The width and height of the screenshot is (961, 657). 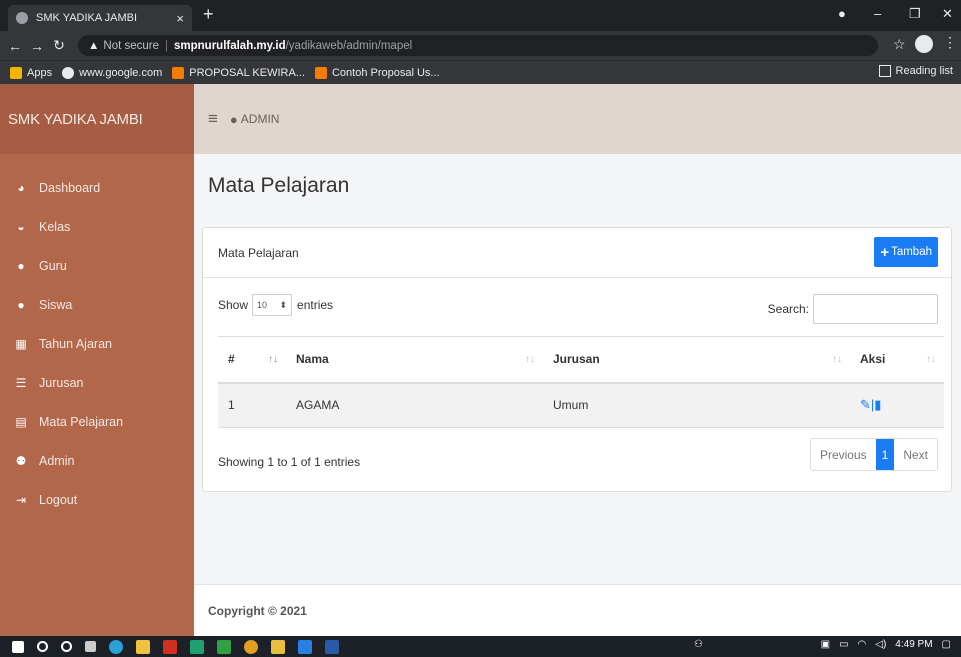 What do you see at coordinates (915, 71) in the screenshot?
I see `reading-list-button: Reading list` at bounding box center [915, 71].